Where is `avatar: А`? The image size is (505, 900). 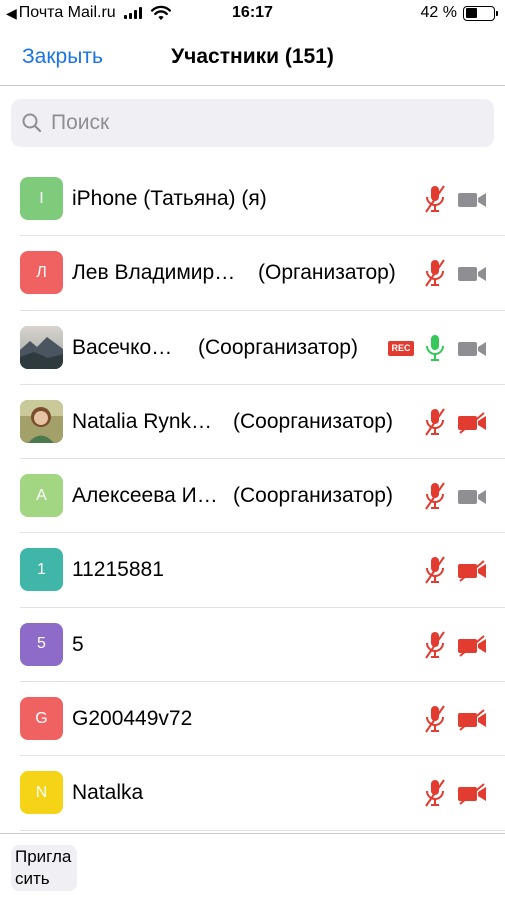 avatar: А is located at coordinates (41, 496).